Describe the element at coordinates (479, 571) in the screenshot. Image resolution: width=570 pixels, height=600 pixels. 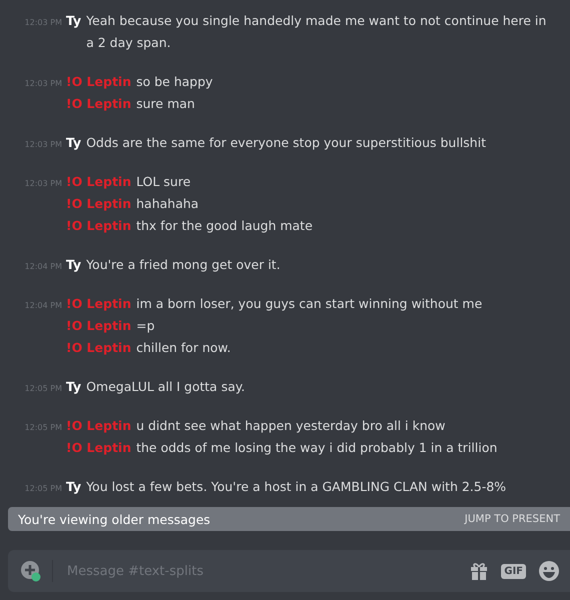
I see `gift-icon` at that location.